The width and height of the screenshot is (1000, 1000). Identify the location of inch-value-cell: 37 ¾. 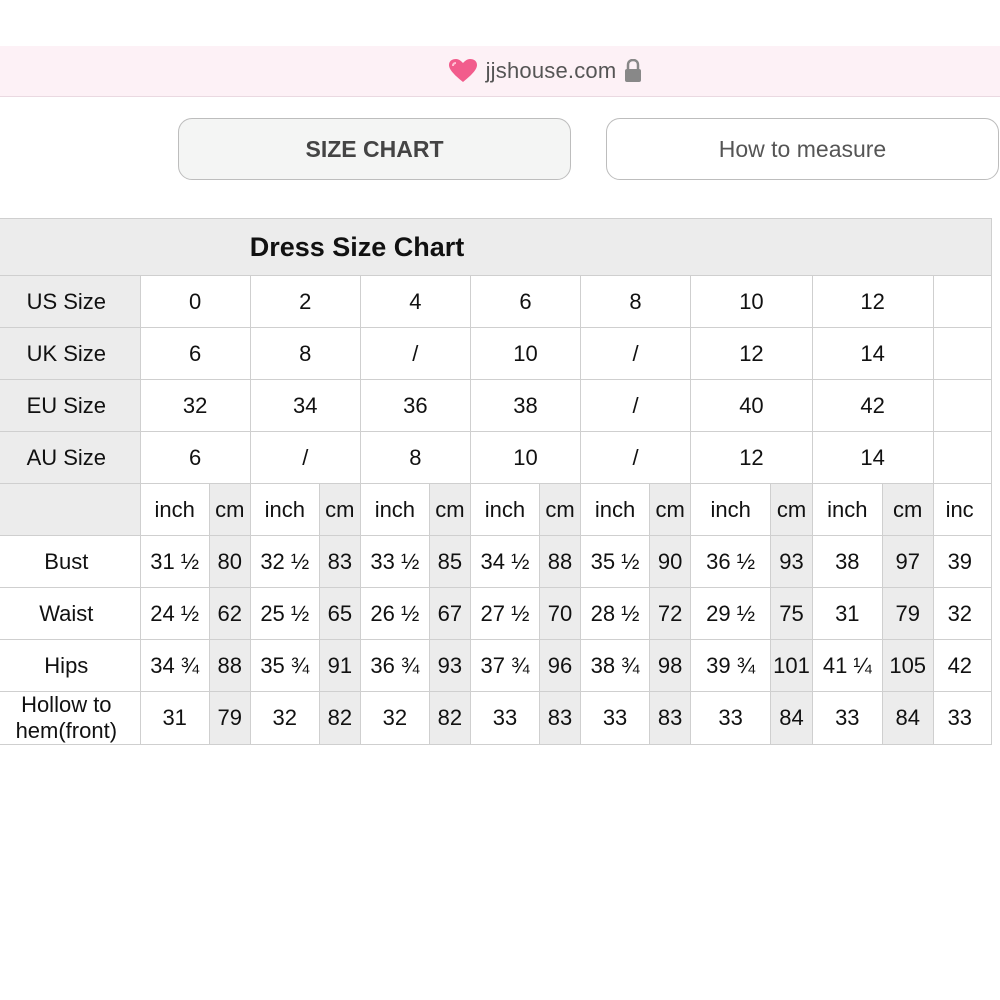
(505, 665).